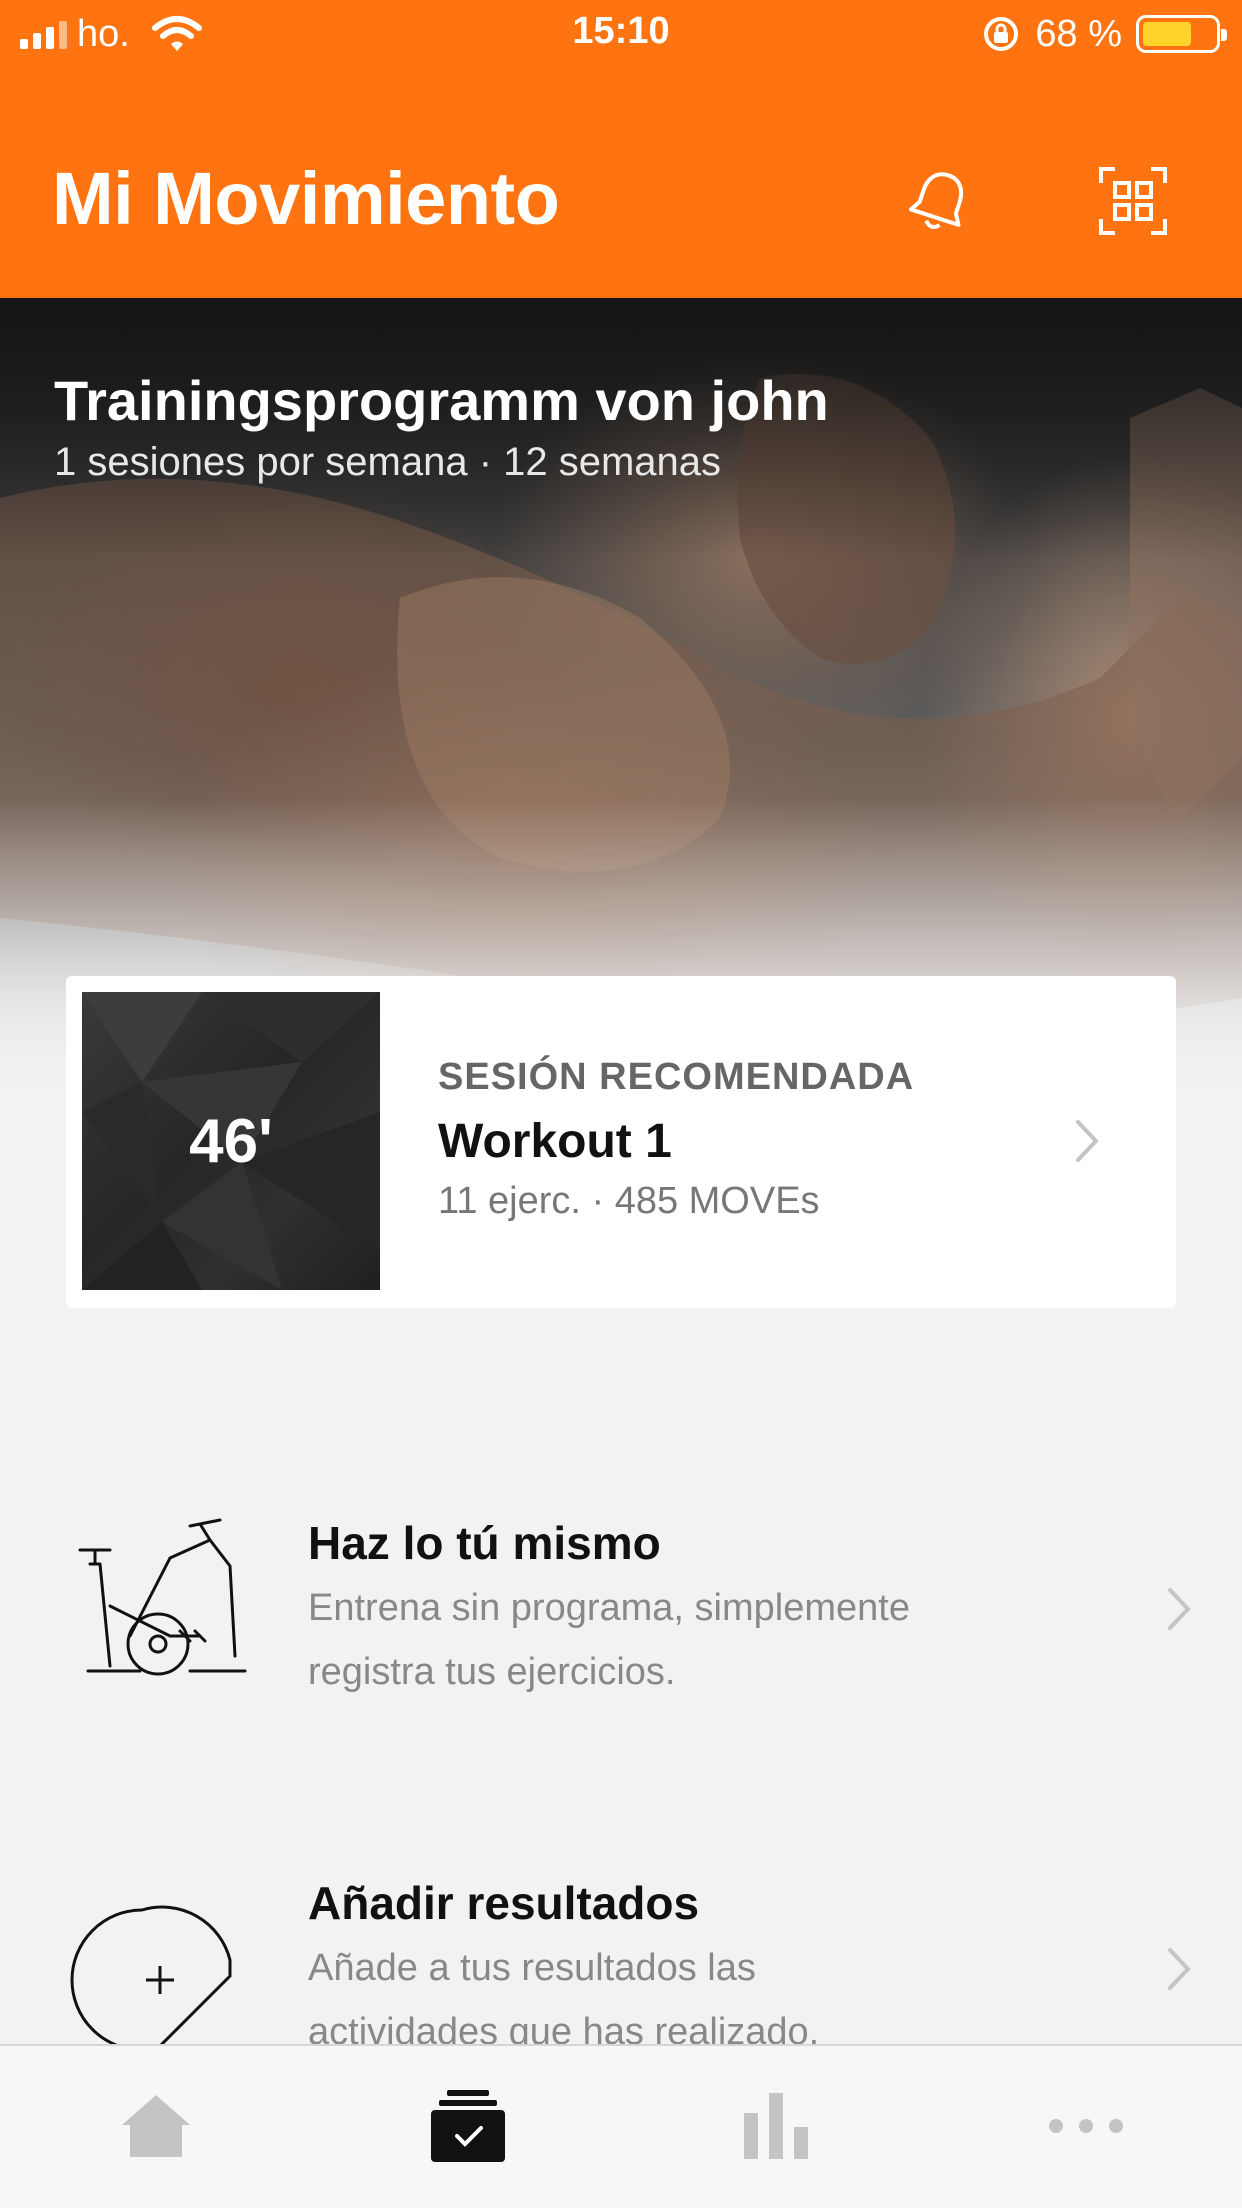  What do you see at coordinates (484, 1543) in the screenshot?
I see `list-item-title: Haz lo tú mismo` at bounding box center [484, 1543].